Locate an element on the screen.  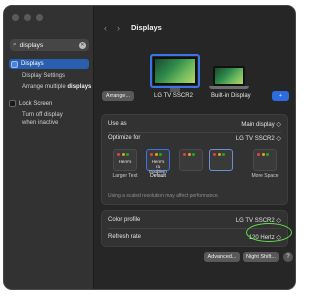
optimize-for-label: Optimize for is located at coordinates (124, 138).